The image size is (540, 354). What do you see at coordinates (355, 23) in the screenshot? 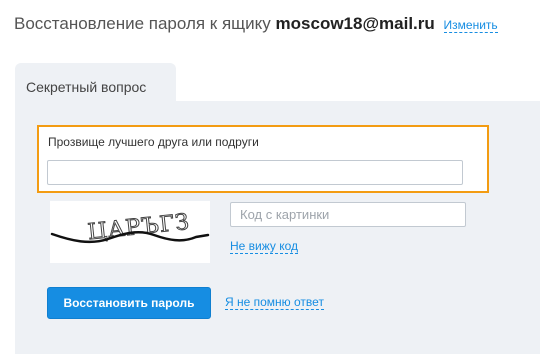
I see `mailbox-email: moscow18@mail.ru` at bounding box center [355, 23].